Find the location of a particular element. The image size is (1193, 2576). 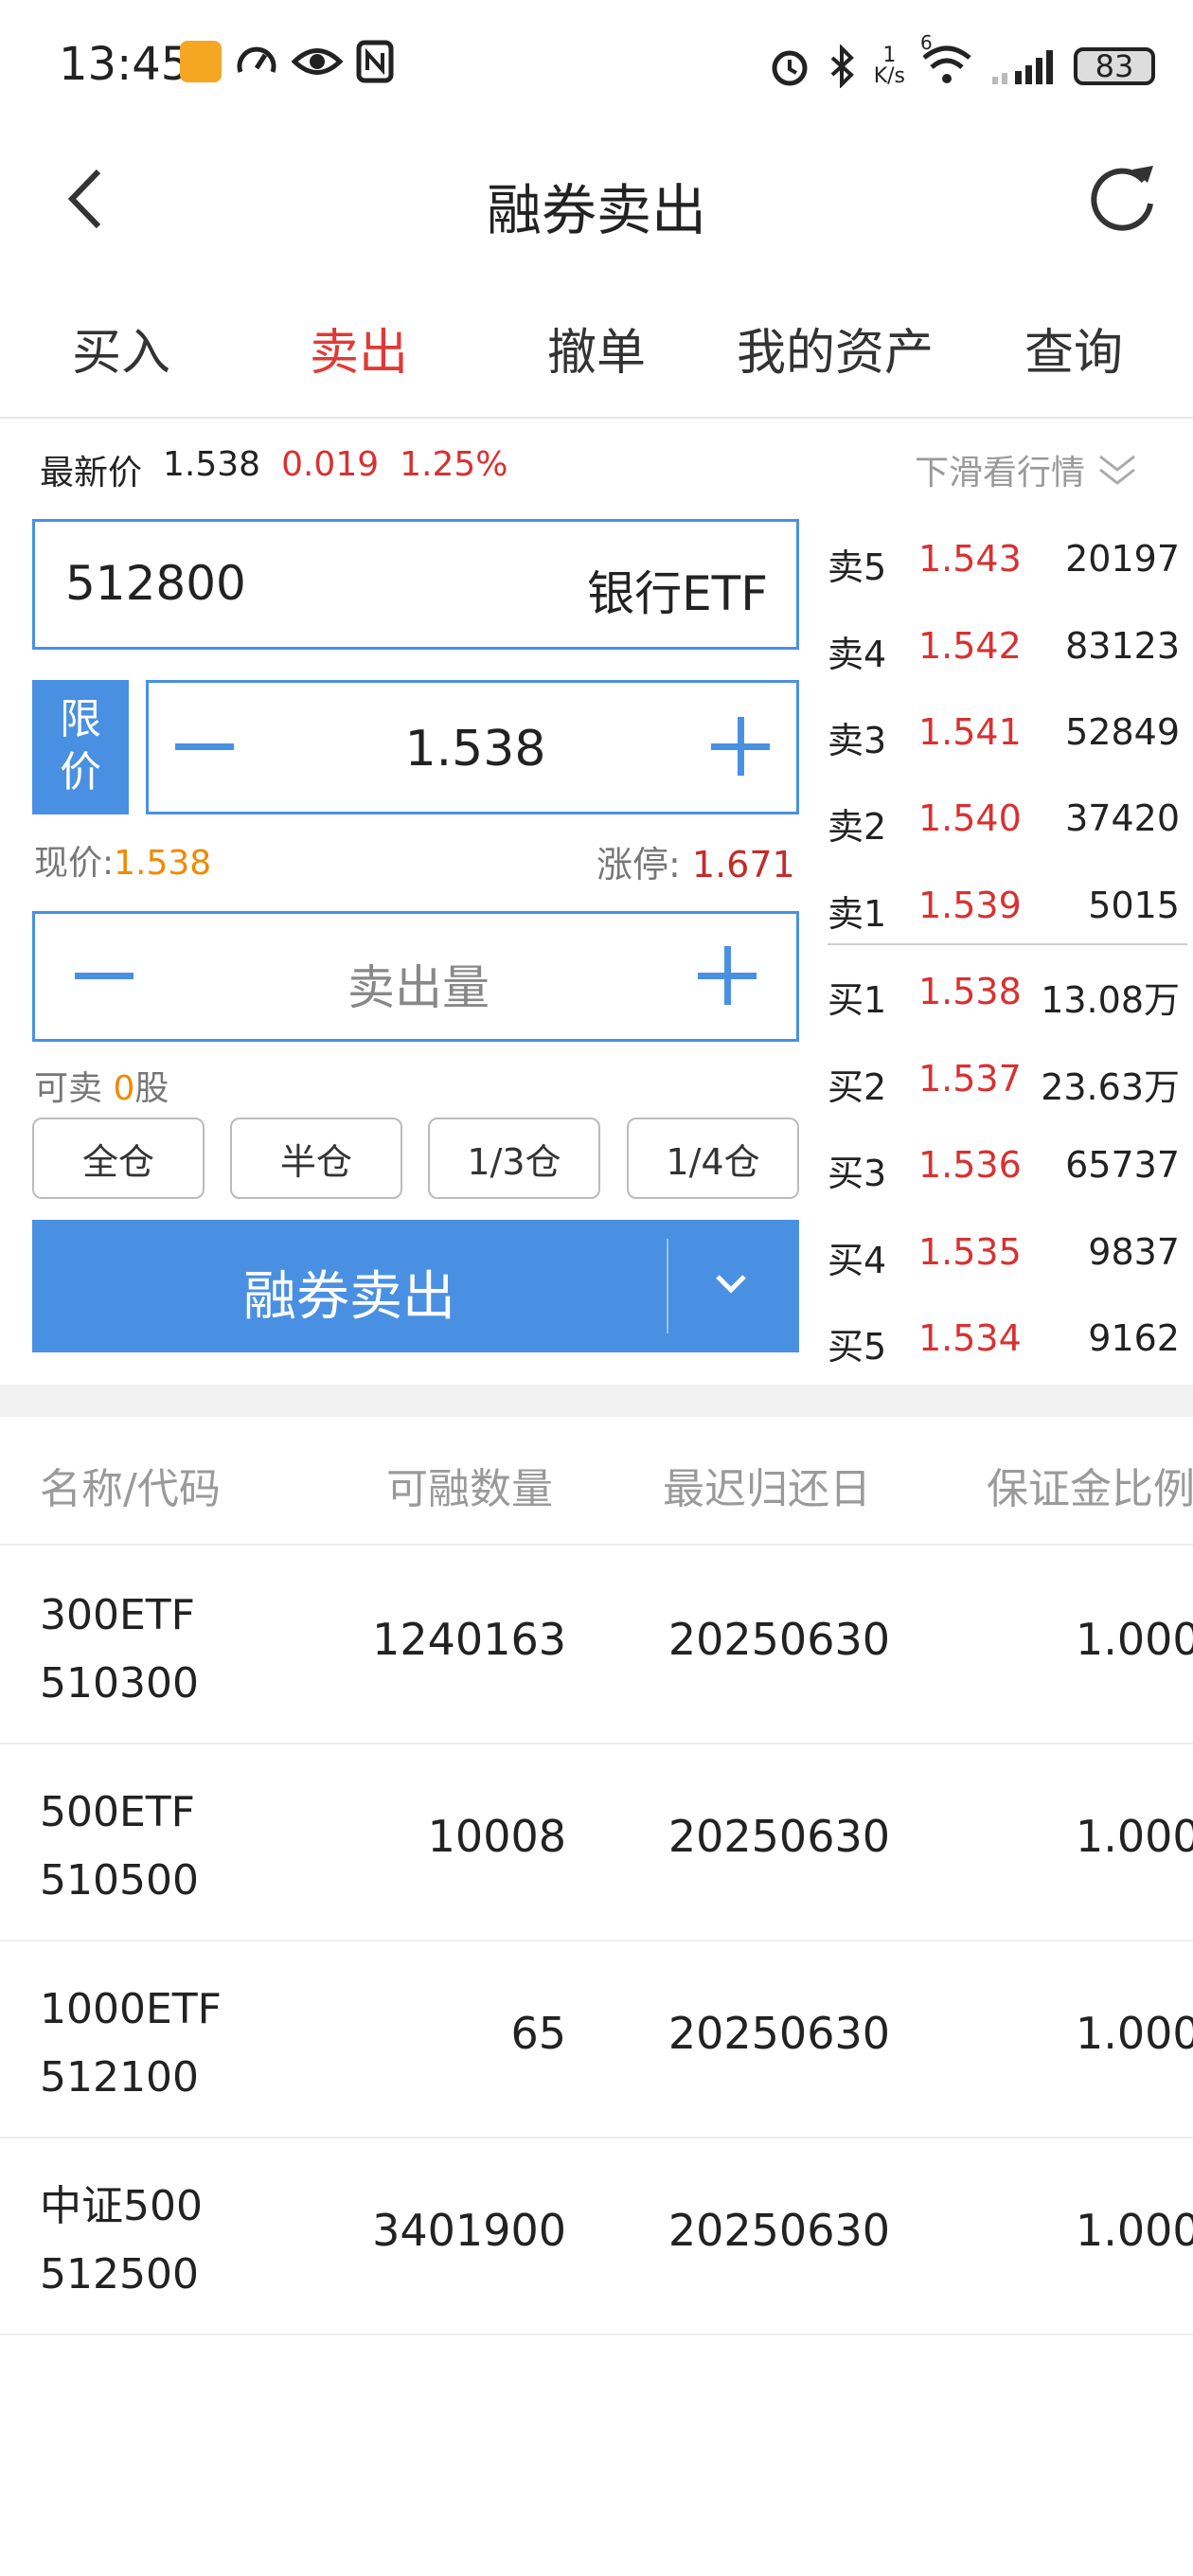

nfc-icon is located at coordinates (375, 61).